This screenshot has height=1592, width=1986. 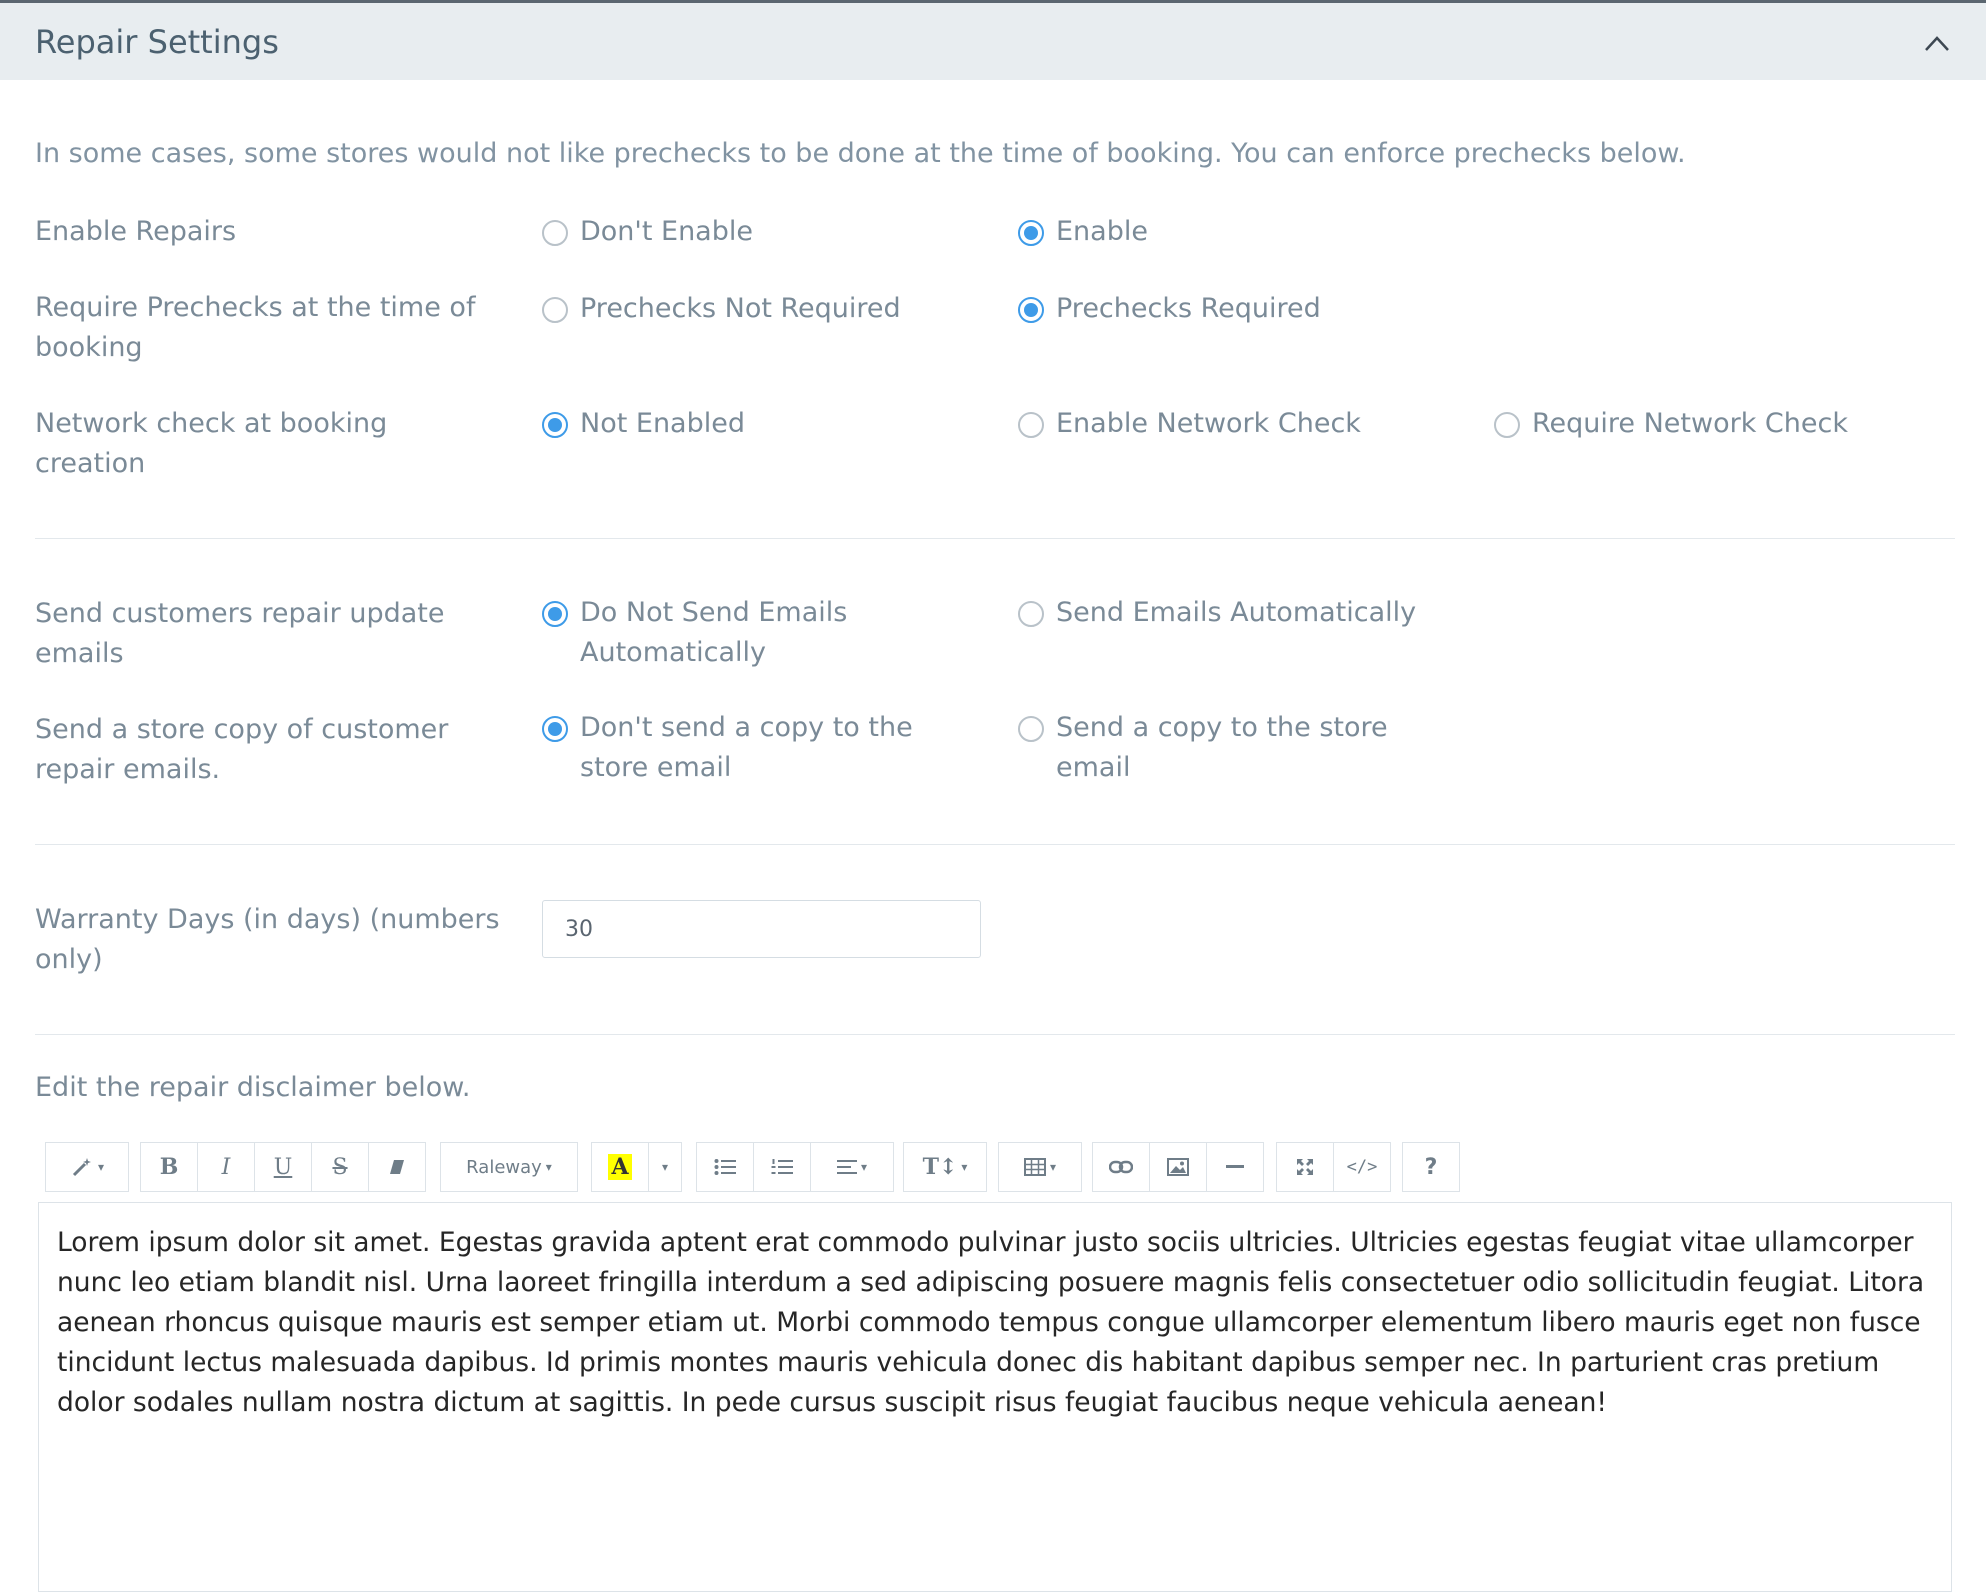 I want to click on magic-style-button: ▾, so click(x=87, y=1167).